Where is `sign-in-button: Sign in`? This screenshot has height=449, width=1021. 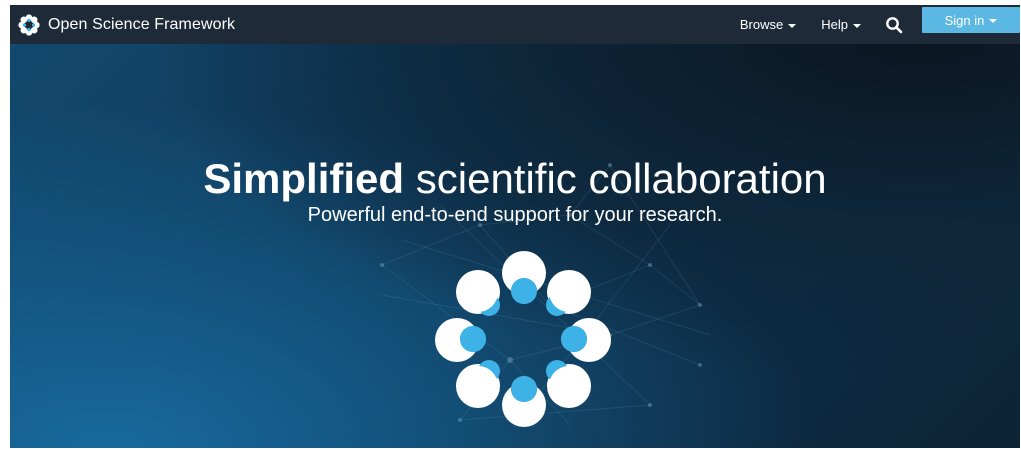 sign-in-button: Sign in is located at coordinates (971, 20).